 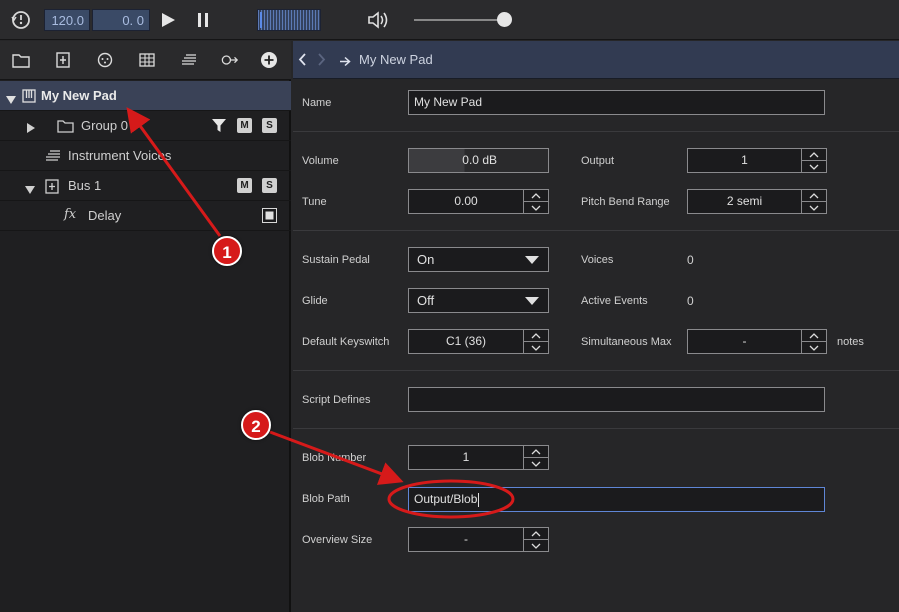 I want to click on play-icon, so click(x=168, y=22).